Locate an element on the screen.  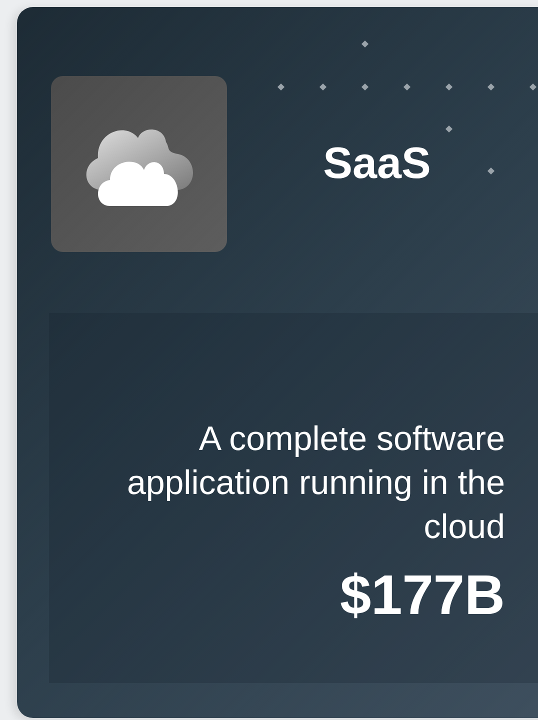
description-text: A complete software application running in the cloud is located at coordinates (315, 483).